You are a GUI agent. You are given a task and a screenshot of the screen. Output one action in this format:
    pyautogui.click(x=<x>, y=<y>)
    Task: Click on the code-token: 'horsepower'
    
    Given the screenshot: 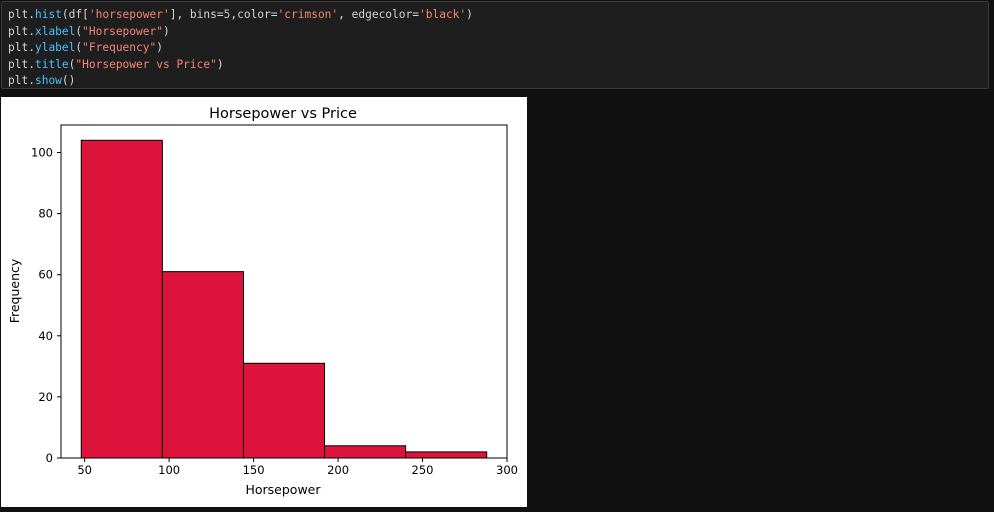 What is the action you would take?
    pyautogui.click(x=129, y=14)
    